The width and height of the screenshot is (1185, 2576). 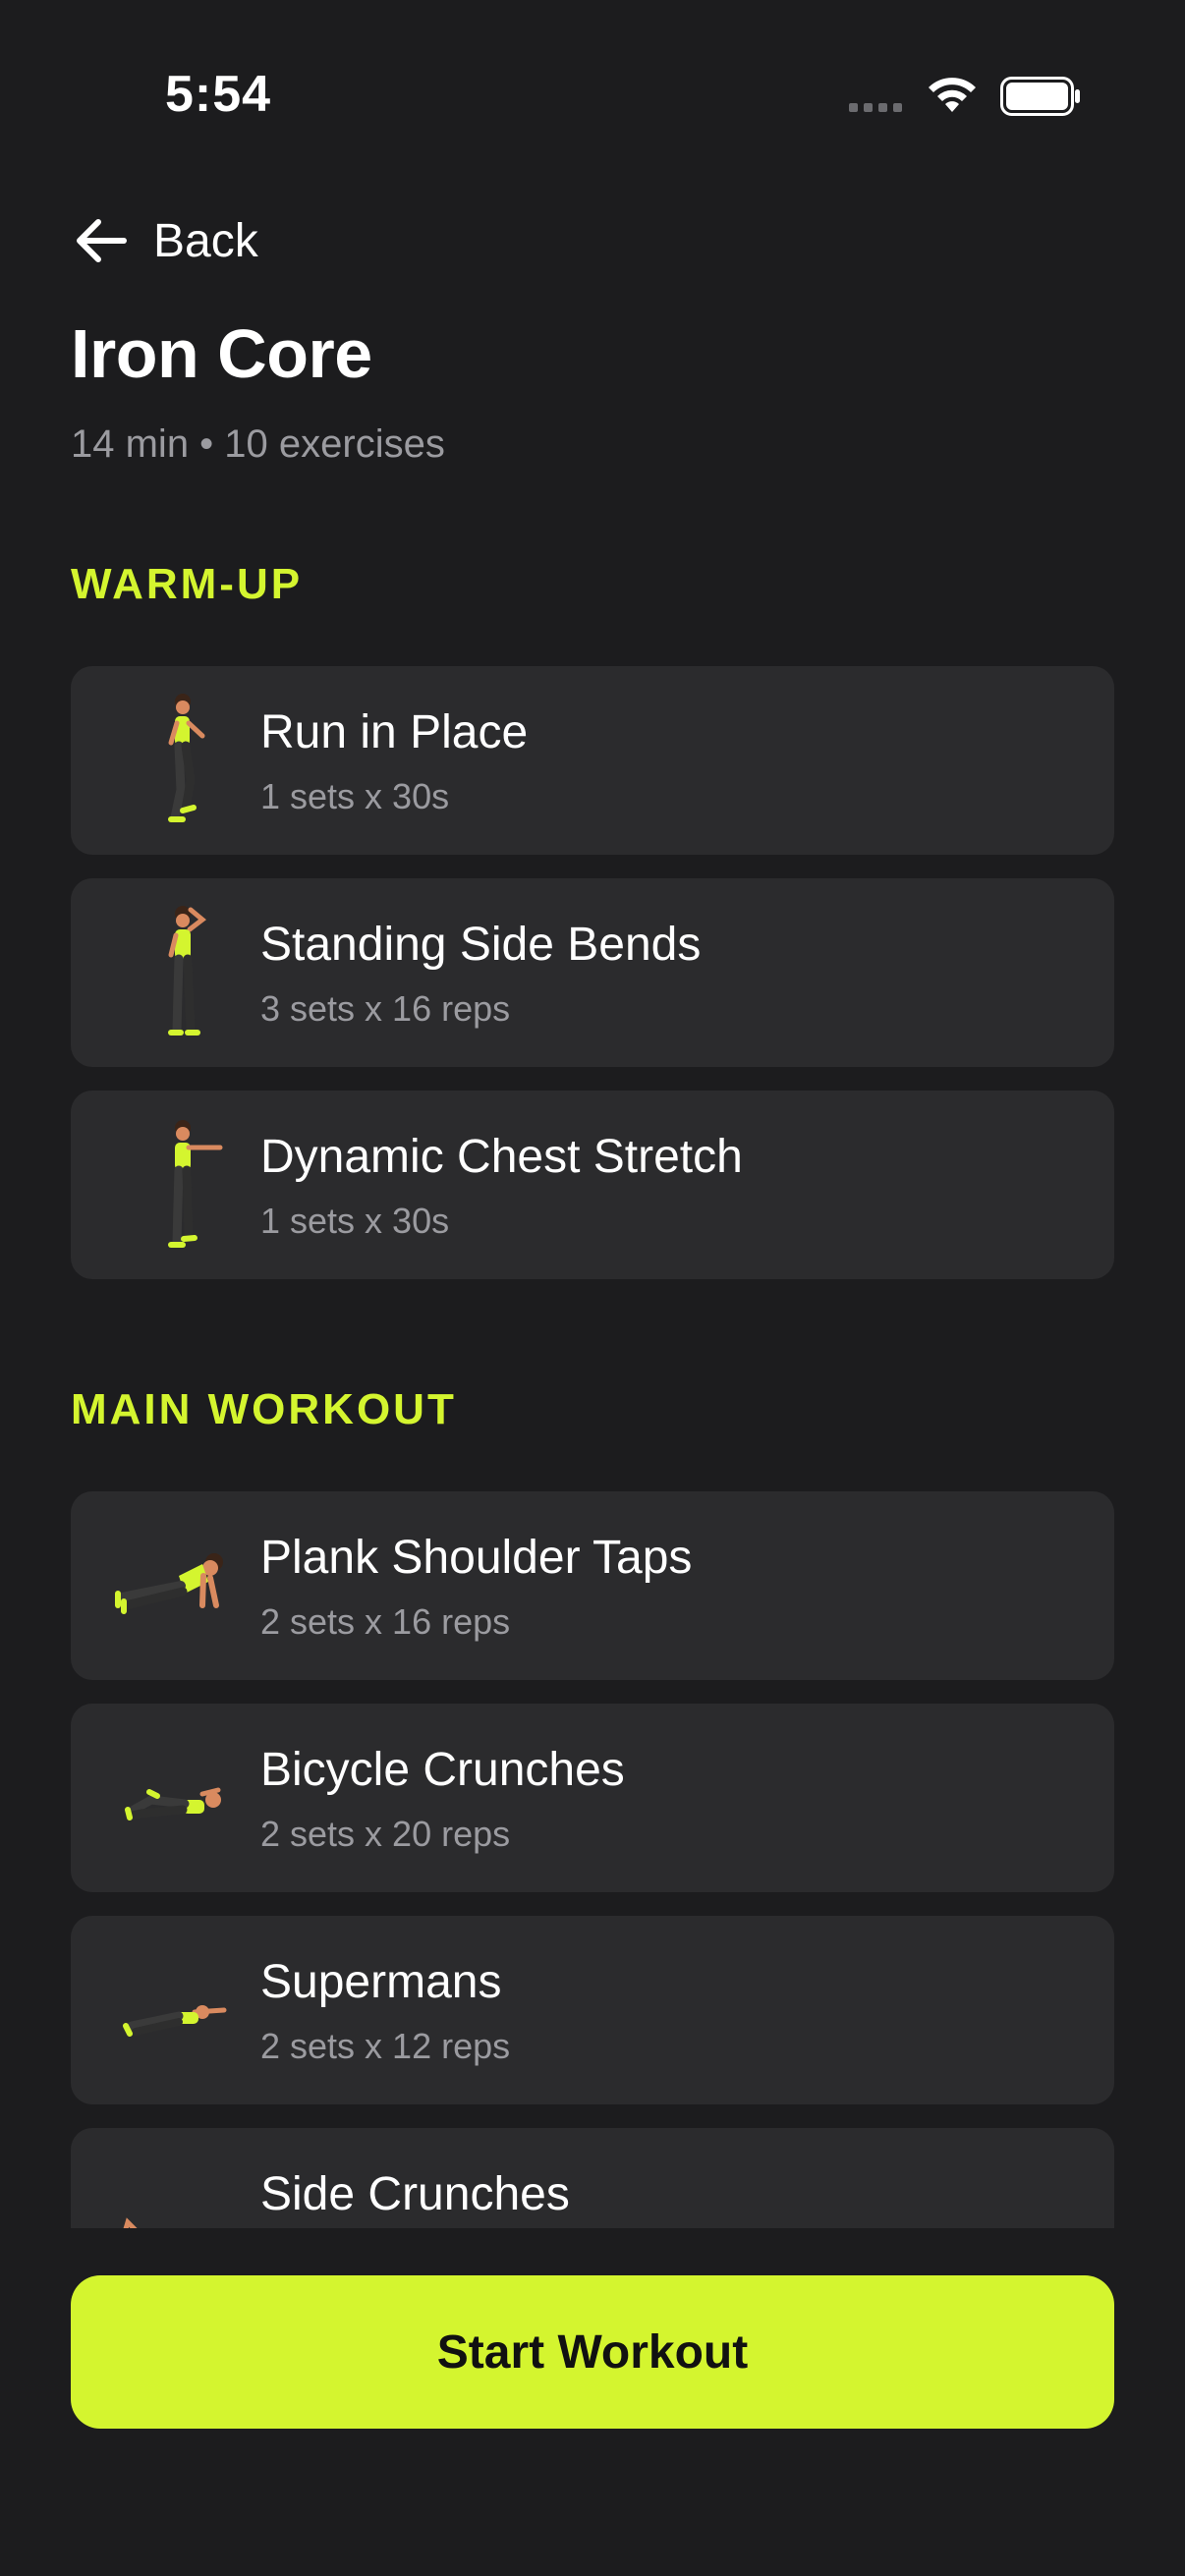 What do you see at coordinates (264, 1409) in the screenshot?
I see `section-title-main: MAIN WORKOUT` at bounding box center [264, 1409].